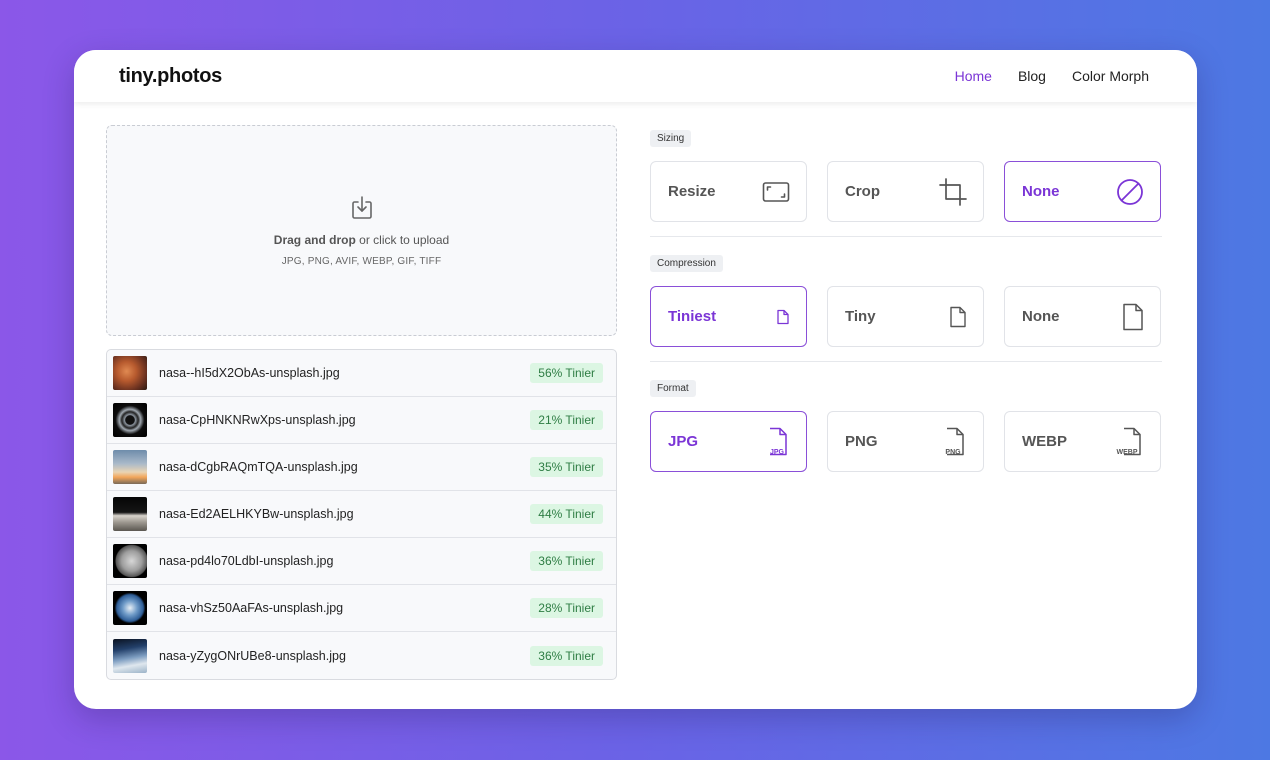 The width and height of the screenshot is (1270, 760). Describe the element at coordinates (252, 655) in the screenshot. I see `file-name: nasa-yZygONrUBe8-unsplash.jpg` at that location.